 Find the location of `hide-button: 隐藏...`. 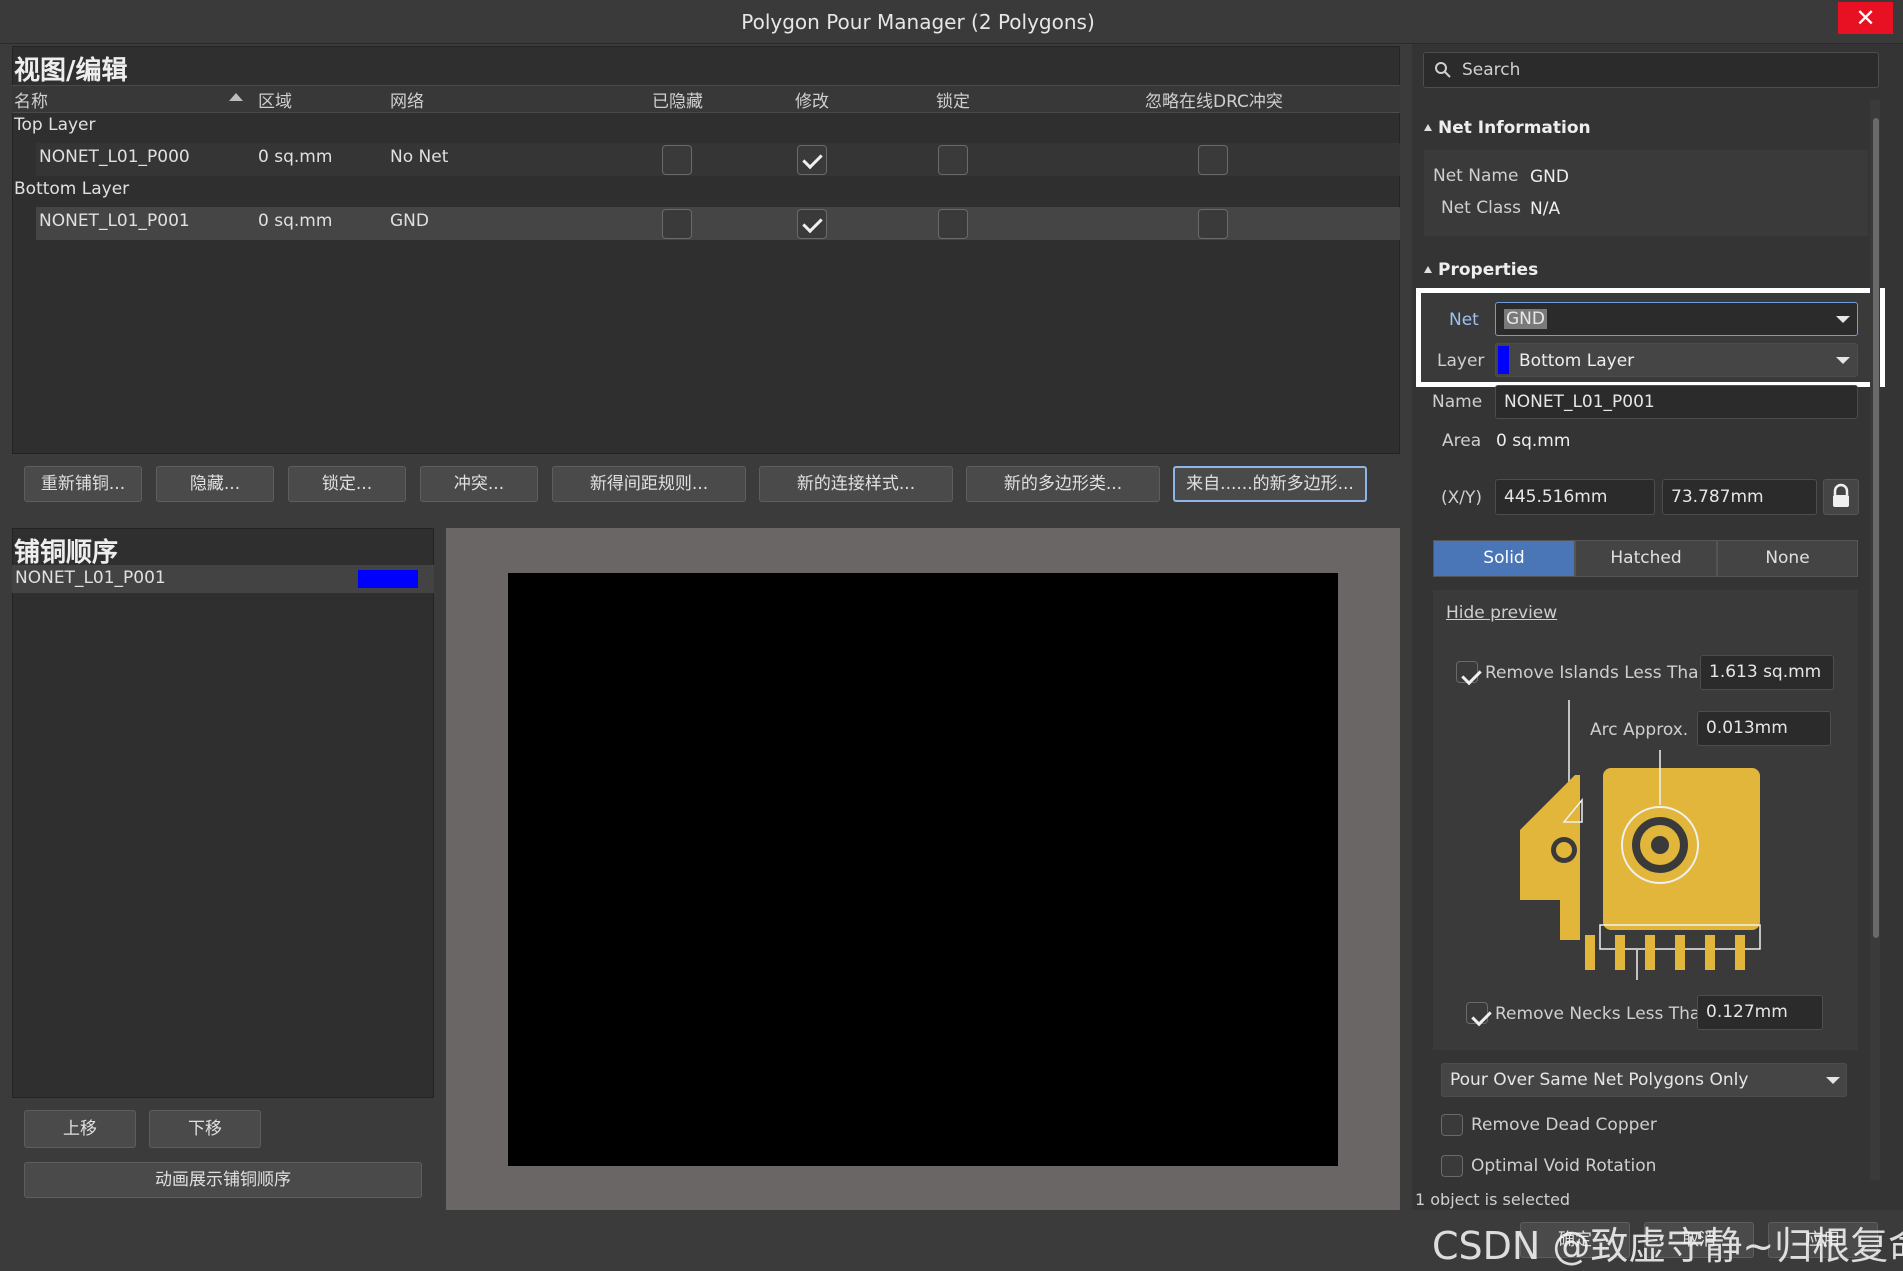

hide-button: 隐藏... is located at coordinates (215, 484).